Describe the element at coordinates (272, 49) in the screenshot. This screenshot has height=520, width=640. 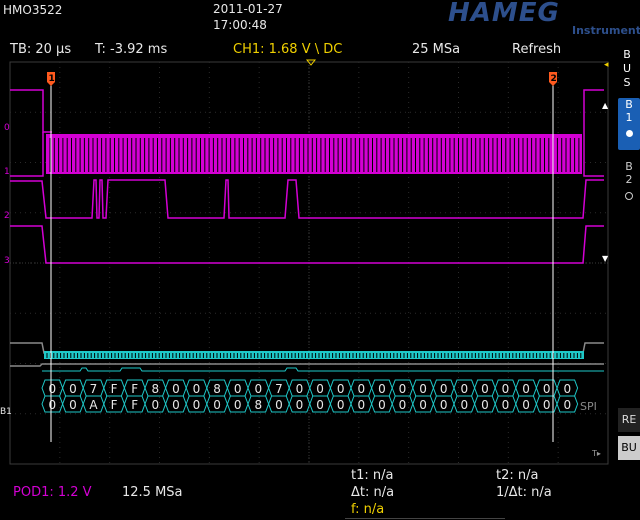
I see `trigger-level: CH1: 1.68 V` at that location.